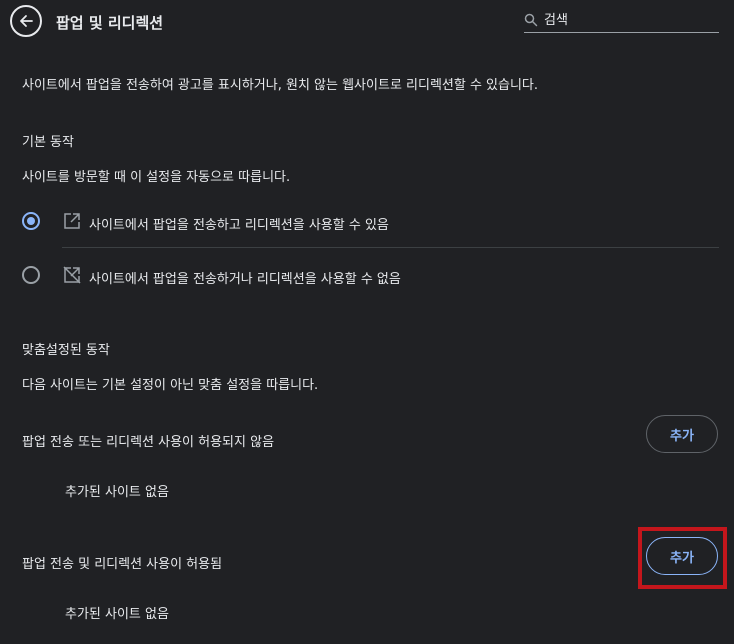 This screenshot has height=644, width=734. Describe the element at coordinates (367, 22) in the screenshot. I see `page-header: 팝업 및 리디렉션` at that location.